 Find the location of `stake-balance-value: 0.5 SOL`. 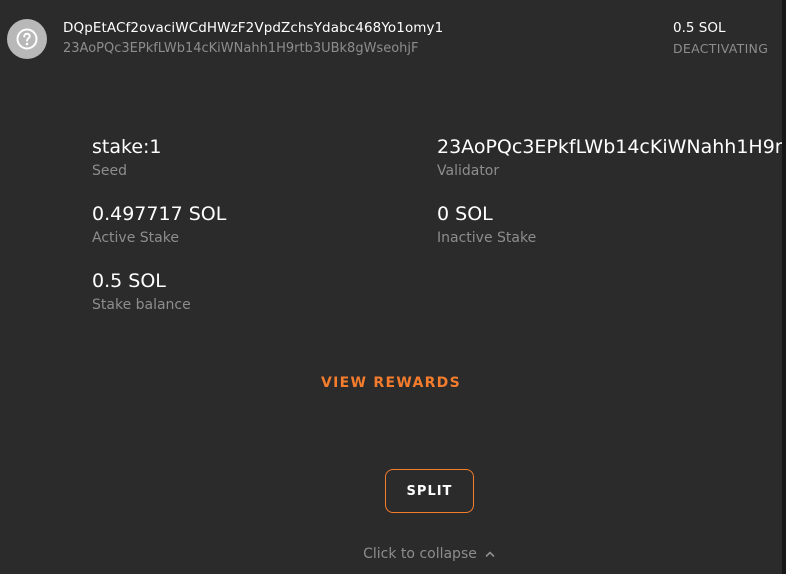

stake-balance-value: 0.5 SOL is located at coordinates (129, 281).